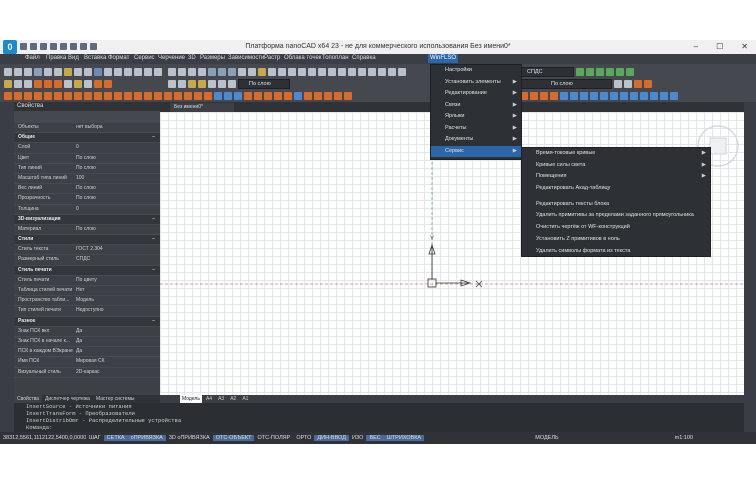  I want to click on submenu-item-light-curves: Кривые силы света ▶, so click(616, 166).